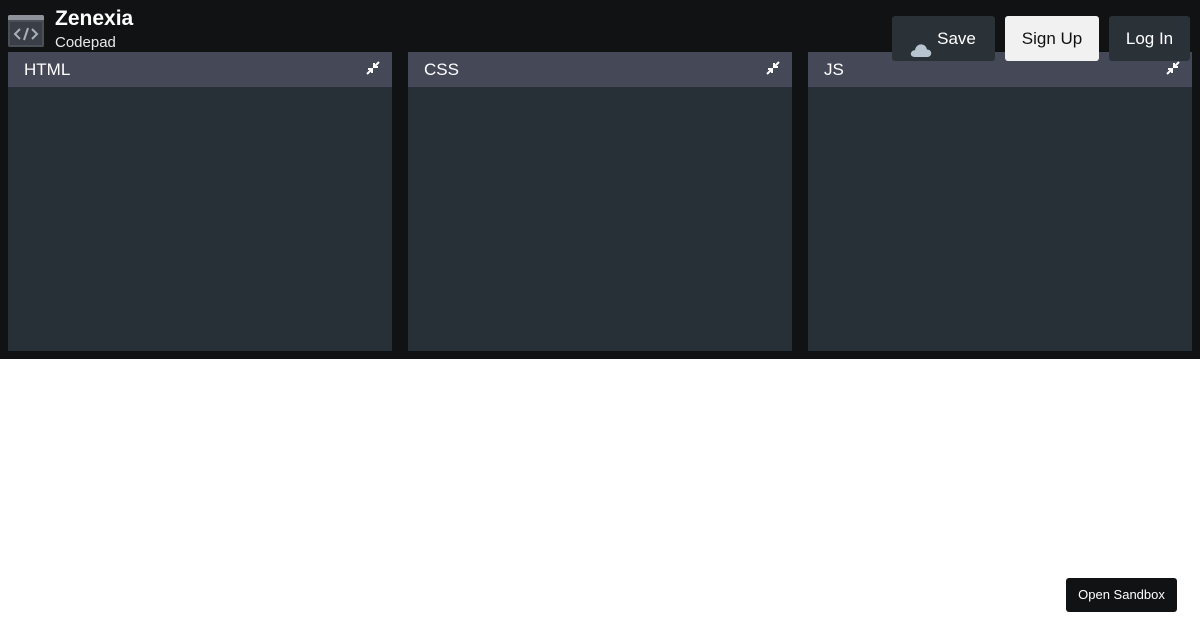 Image resolution: width=1200 pixels, height=630 pixels. I want to click on log-in-button: Log In, so click(1149, 38).